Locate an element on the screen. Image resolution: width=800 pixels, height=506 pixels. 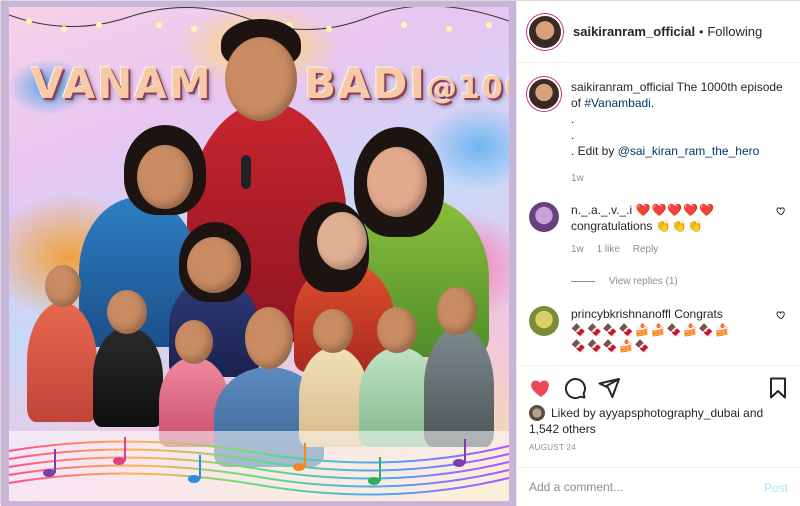
add-comment-input is located at coordinates (639, 487).